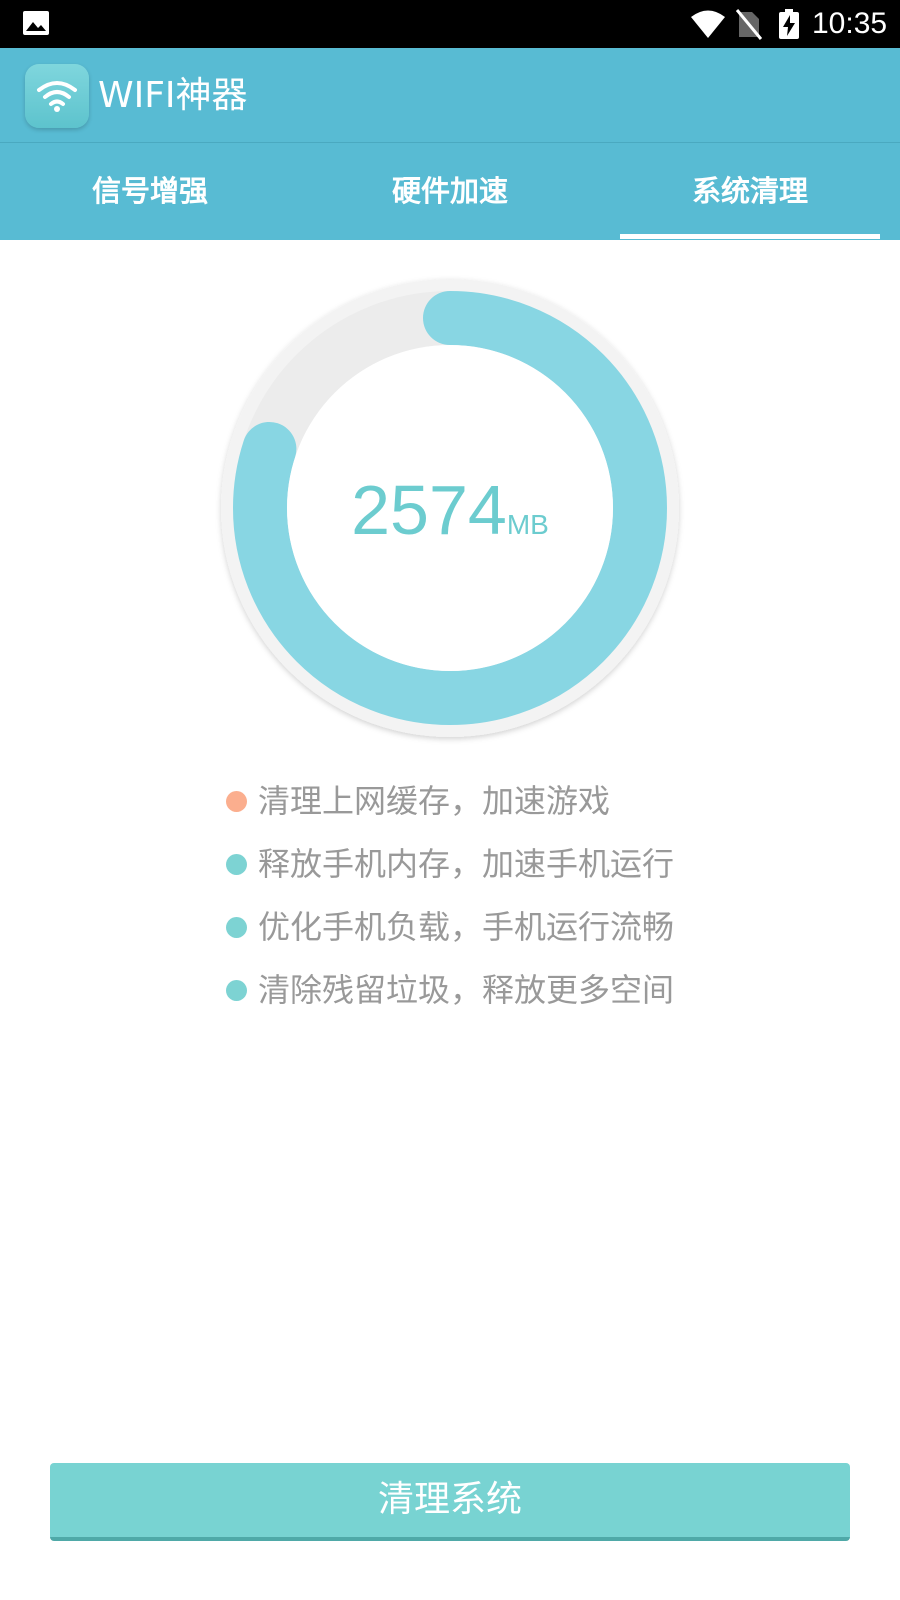 Image resolution: width=900 pixels, height=1600 pixels. I want to click on list-item: 优化手机负载，手机运行流畅, so click(484, 932).